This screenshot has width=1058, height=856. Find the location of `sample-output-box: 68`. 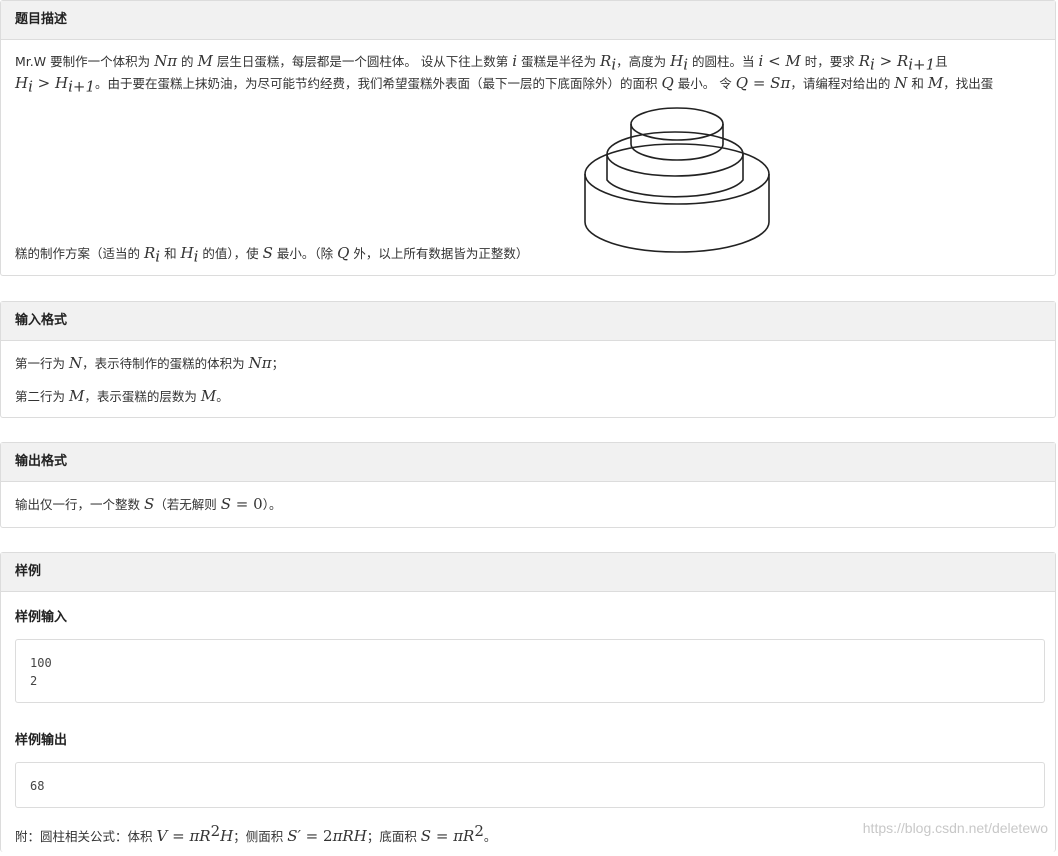

sample-output-box: 68 is located at coordinates (530, 785).